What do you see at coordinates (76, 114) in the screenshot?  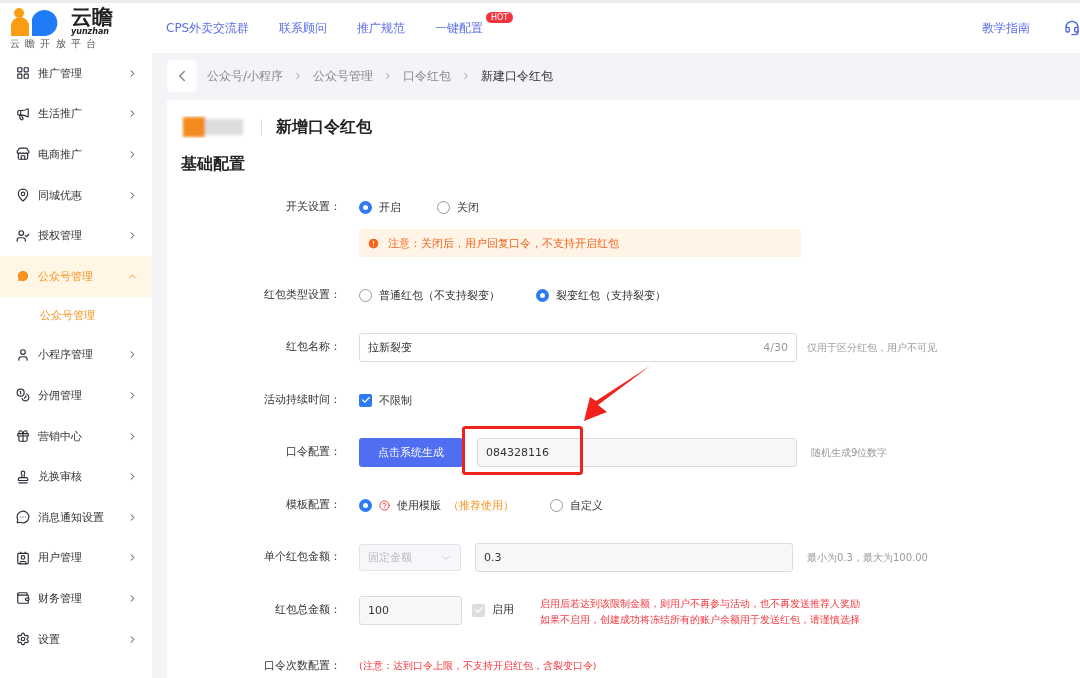 I see `sidebar-item: 生活推广` at bounding box center [76, 114].